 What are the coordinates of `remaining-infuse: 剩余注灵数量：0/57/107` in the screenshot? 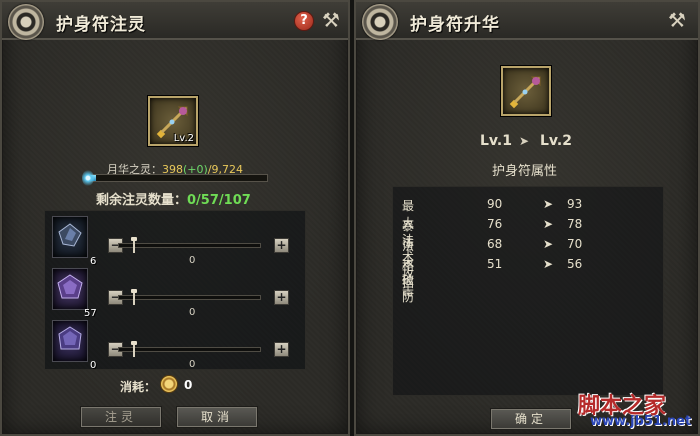 It's located at (173, 198).